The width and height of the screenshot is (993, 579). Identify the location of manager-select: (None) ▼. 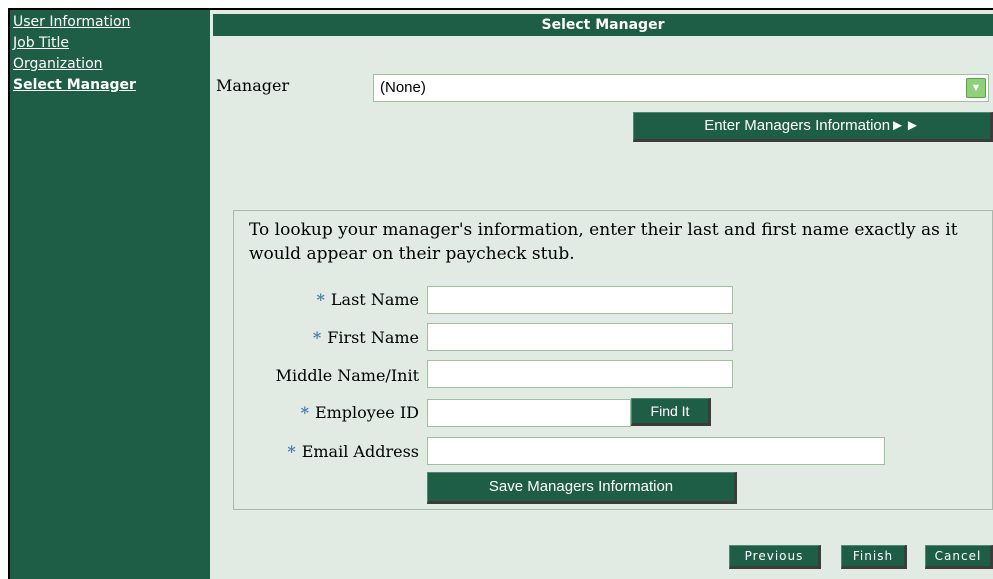
(681, 88).